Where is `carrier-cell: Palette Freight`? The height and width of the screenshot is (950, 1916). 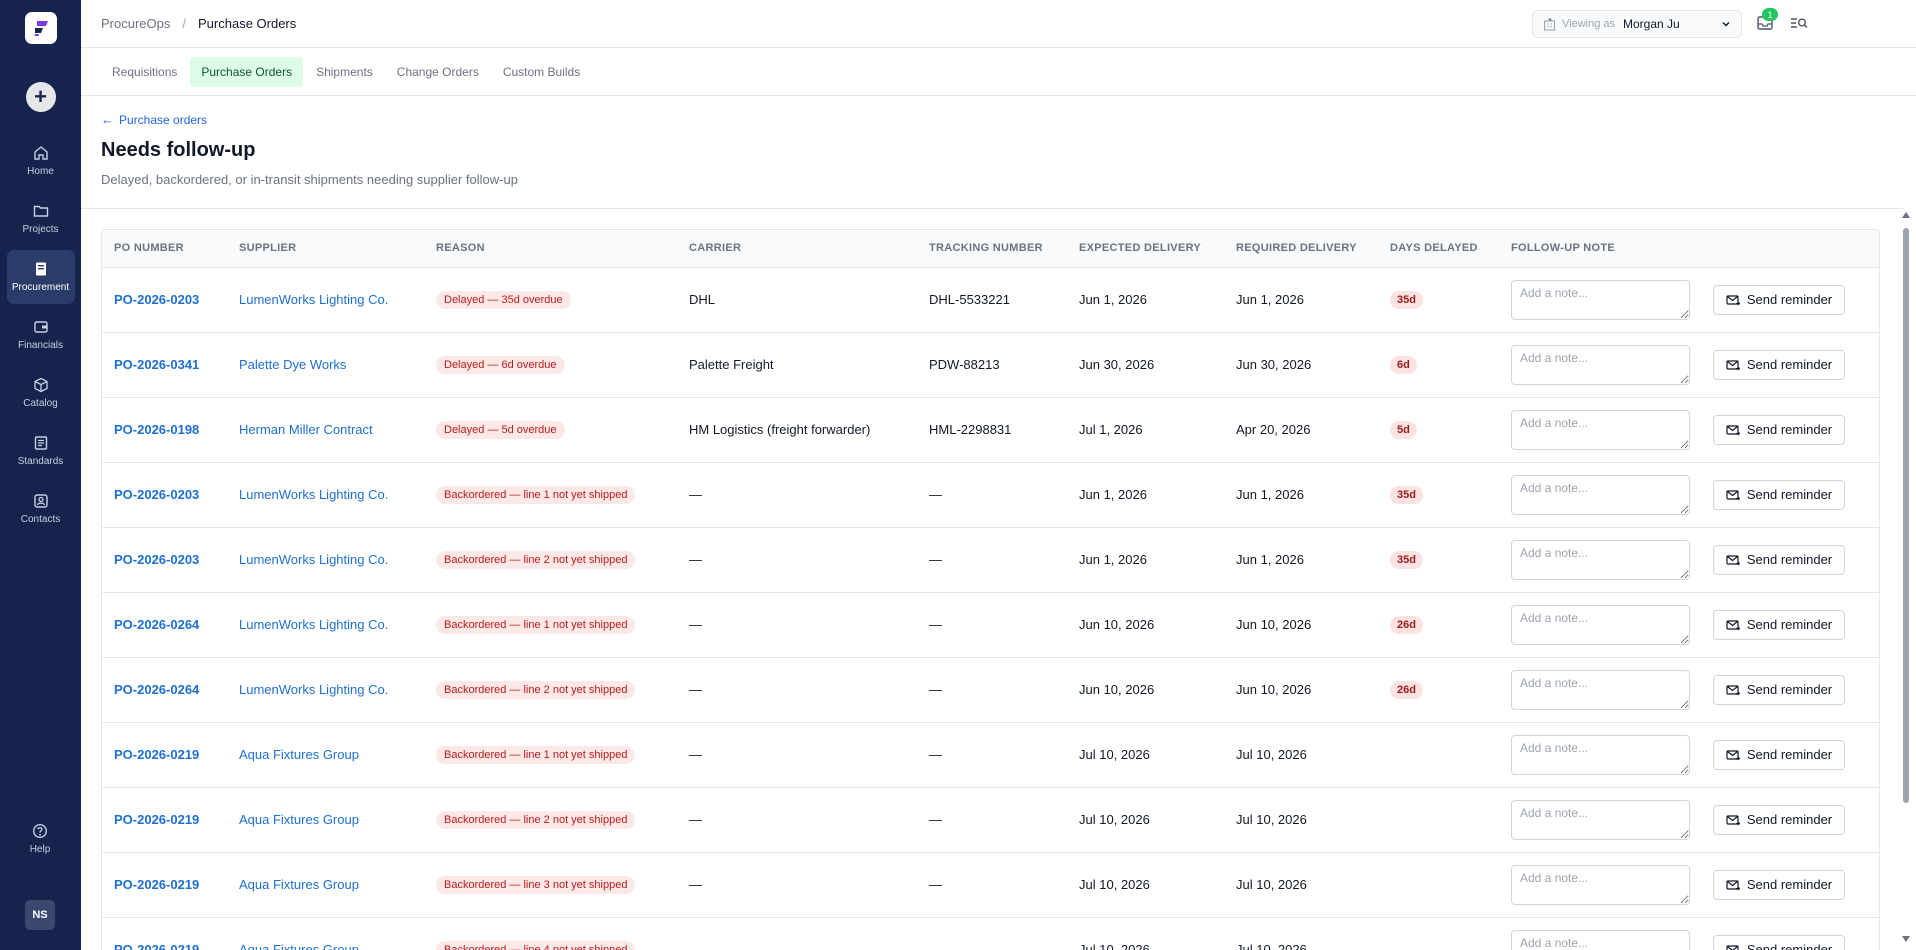 carrier-cell: Palette Freight is located at coordinates (731, 364).